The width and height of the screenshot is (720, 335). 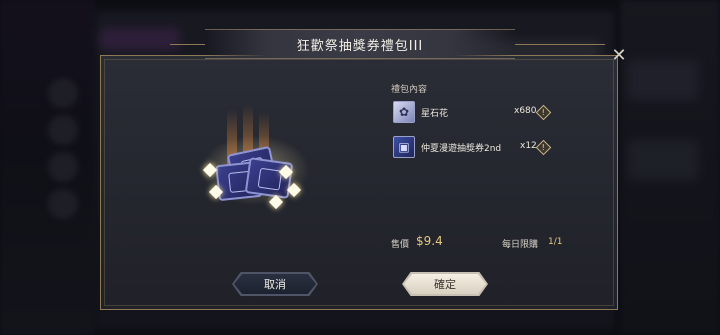 I want to click on contents-label: 禮包內容, so click(x=409, y=90).